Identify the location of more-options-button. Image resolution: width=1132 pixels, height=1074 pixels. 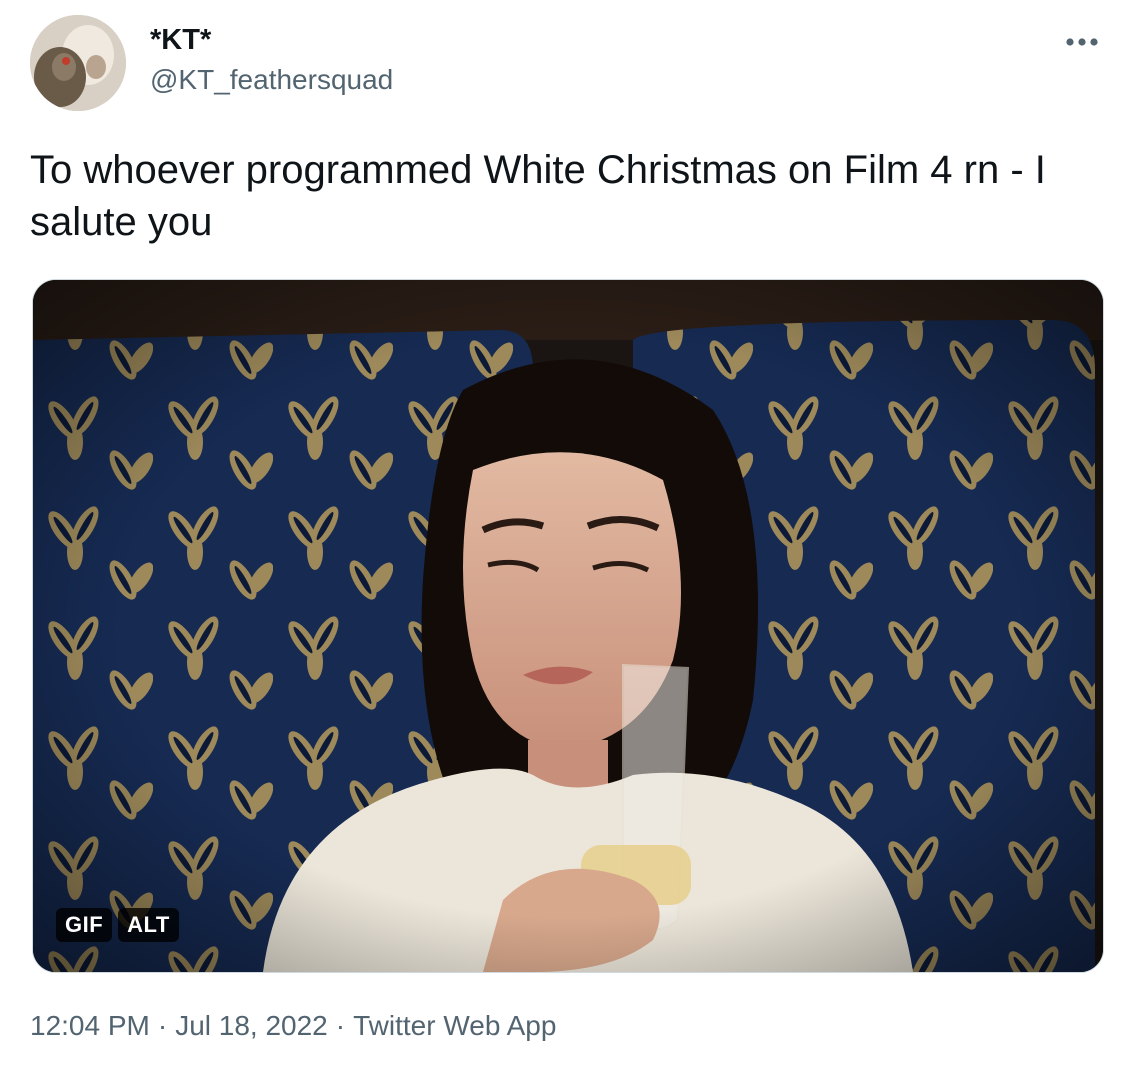
(1082, 42).